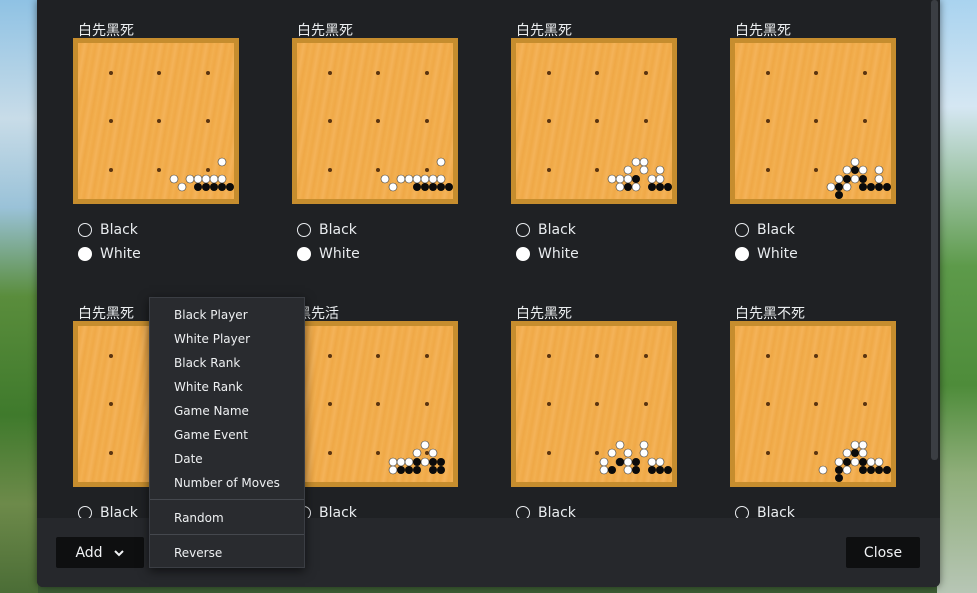 Image resolution: width=977 pixels, height=593 pixels. Describe the element at coordinates (212, 339) in the screenshot. I see `menu-item: White Player` at that location.